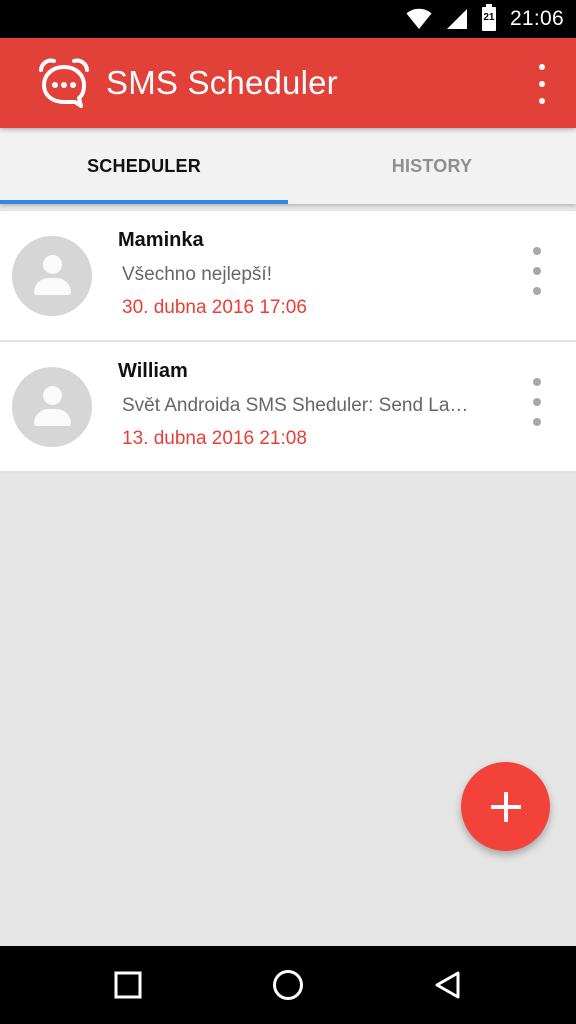  Describe the element at coordinates (197, 274) in the screenshot. I see `message-preview: Všechno nejlepší!` at that location.